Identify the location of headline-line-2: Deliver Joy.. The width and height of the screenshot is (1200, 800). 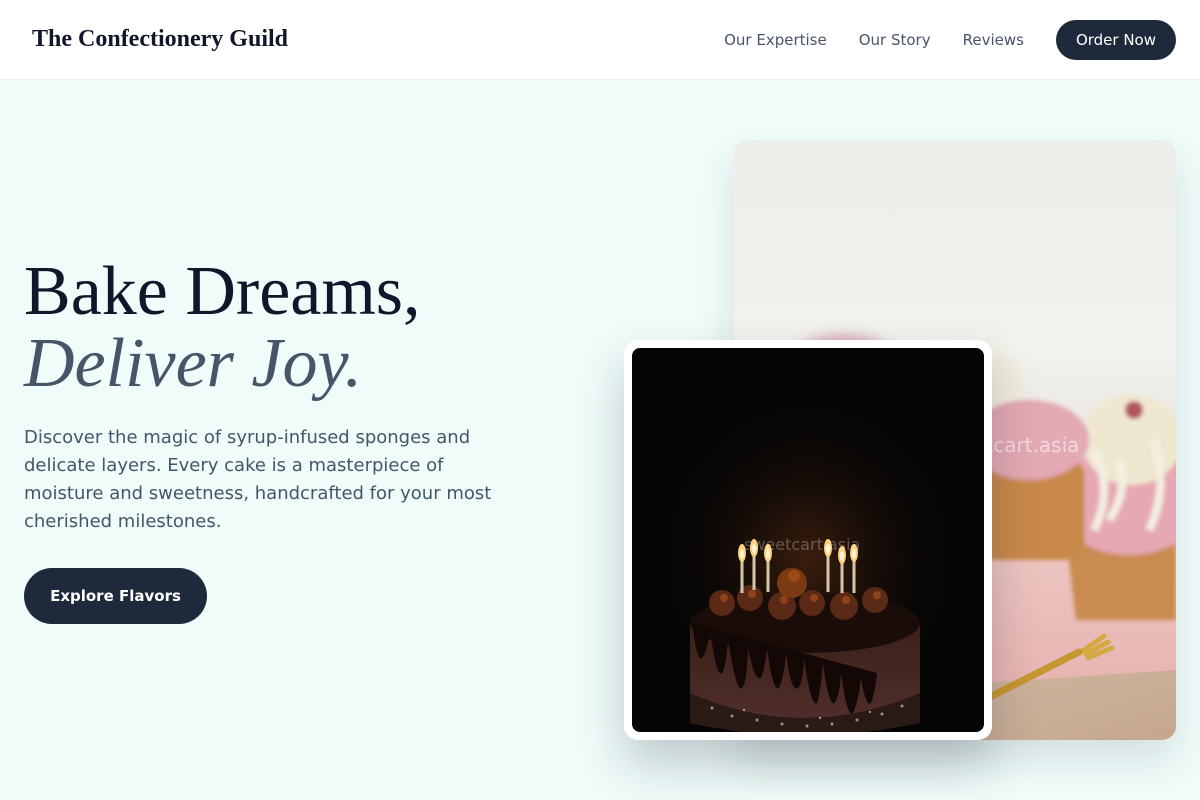
(193, 363).